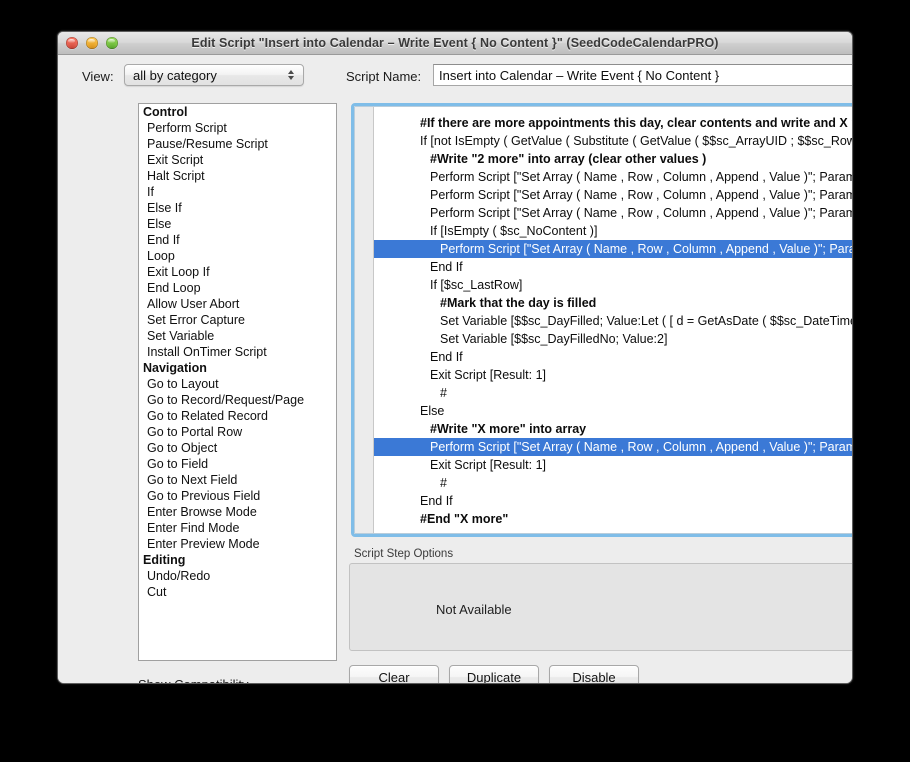  Describe the element at coordinates (613, 231) in the screenshot. I see `script-line: If [IsEmpty ( $sc_NoContent )]` at that location.